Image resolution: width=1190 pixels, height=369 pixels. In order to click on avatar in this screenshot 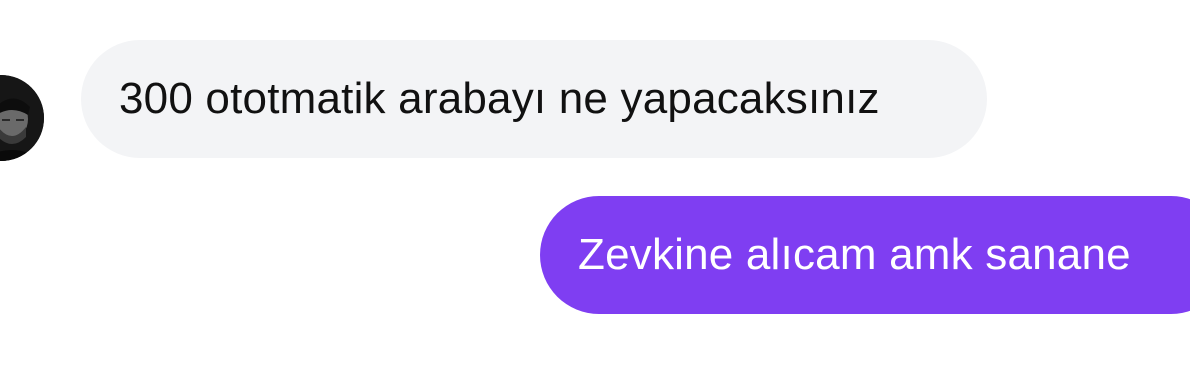, I will do `click(22, 118)`.